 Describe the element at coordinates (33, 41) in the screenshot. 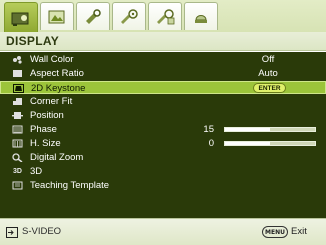

I see `page-title: DISPLAY` at that location.